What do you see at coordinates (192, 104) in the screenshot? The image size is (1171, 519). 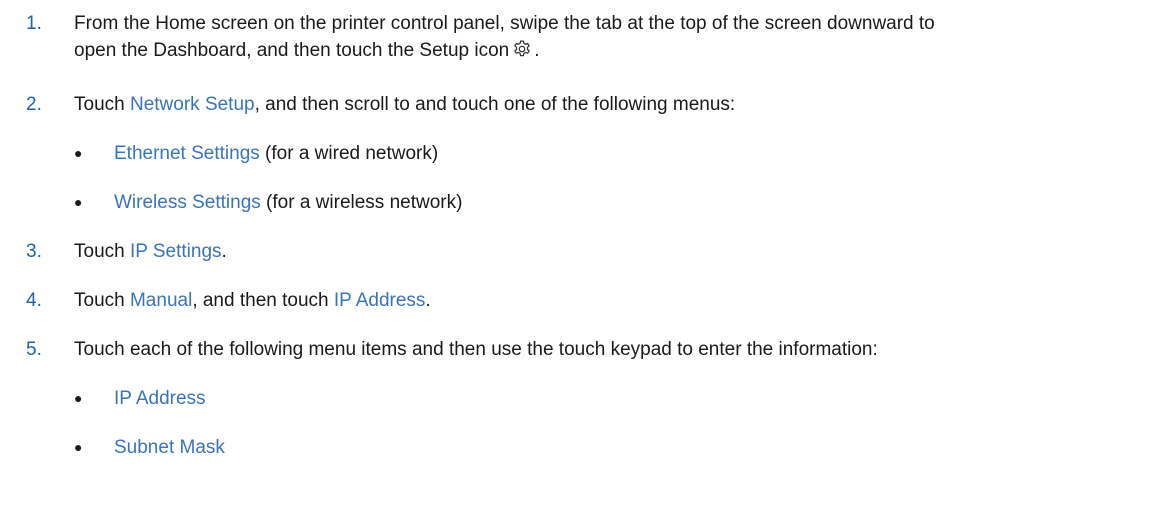 I see `menu-name-network-setup: Network Setup` at bounding box center [192, 104].